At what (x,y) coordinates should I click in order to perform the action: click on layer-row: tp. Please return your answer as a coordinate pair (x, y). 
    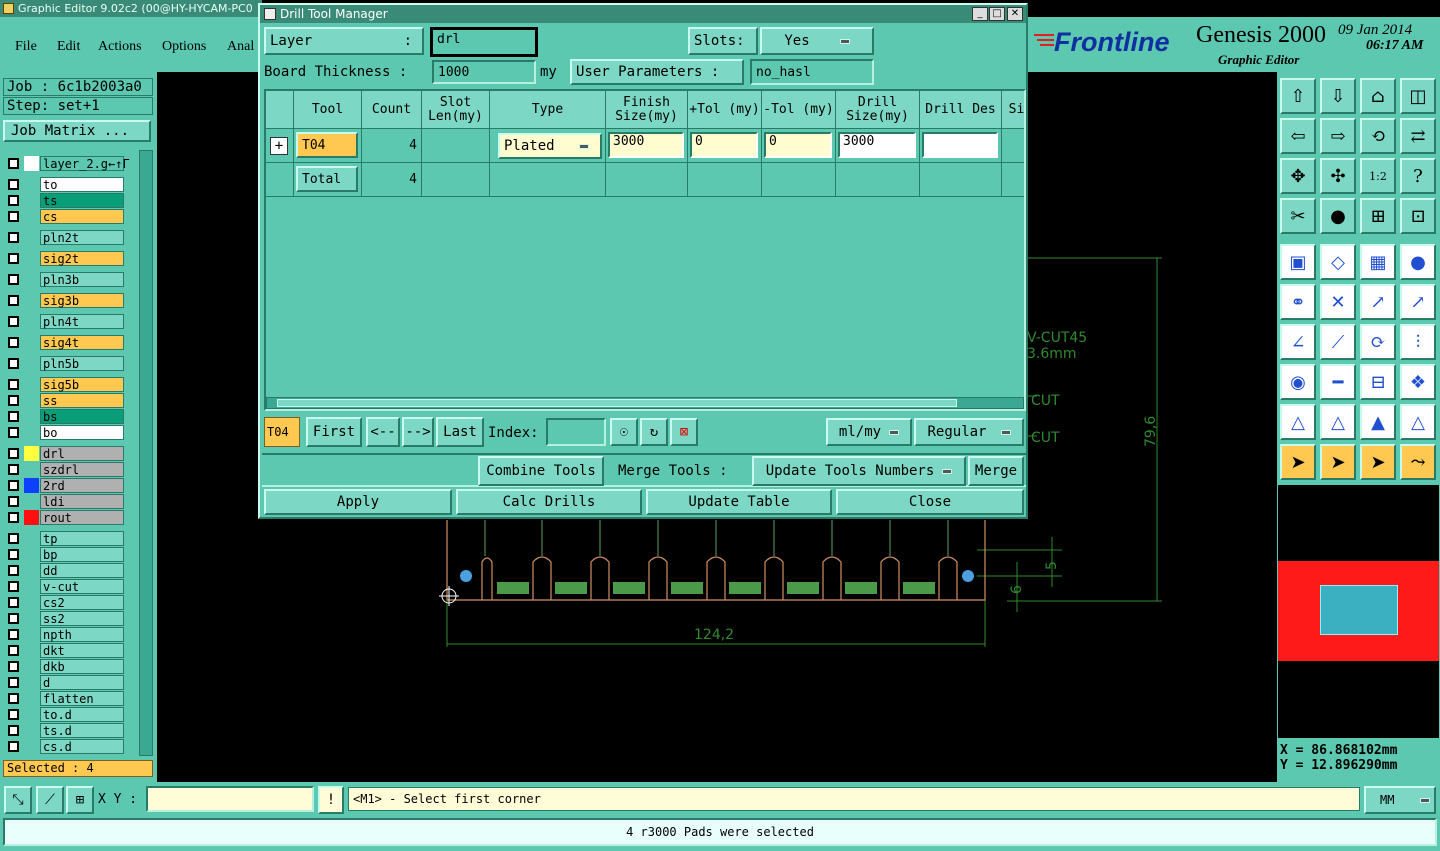
    Looking at the image, I should click on (65, 538).